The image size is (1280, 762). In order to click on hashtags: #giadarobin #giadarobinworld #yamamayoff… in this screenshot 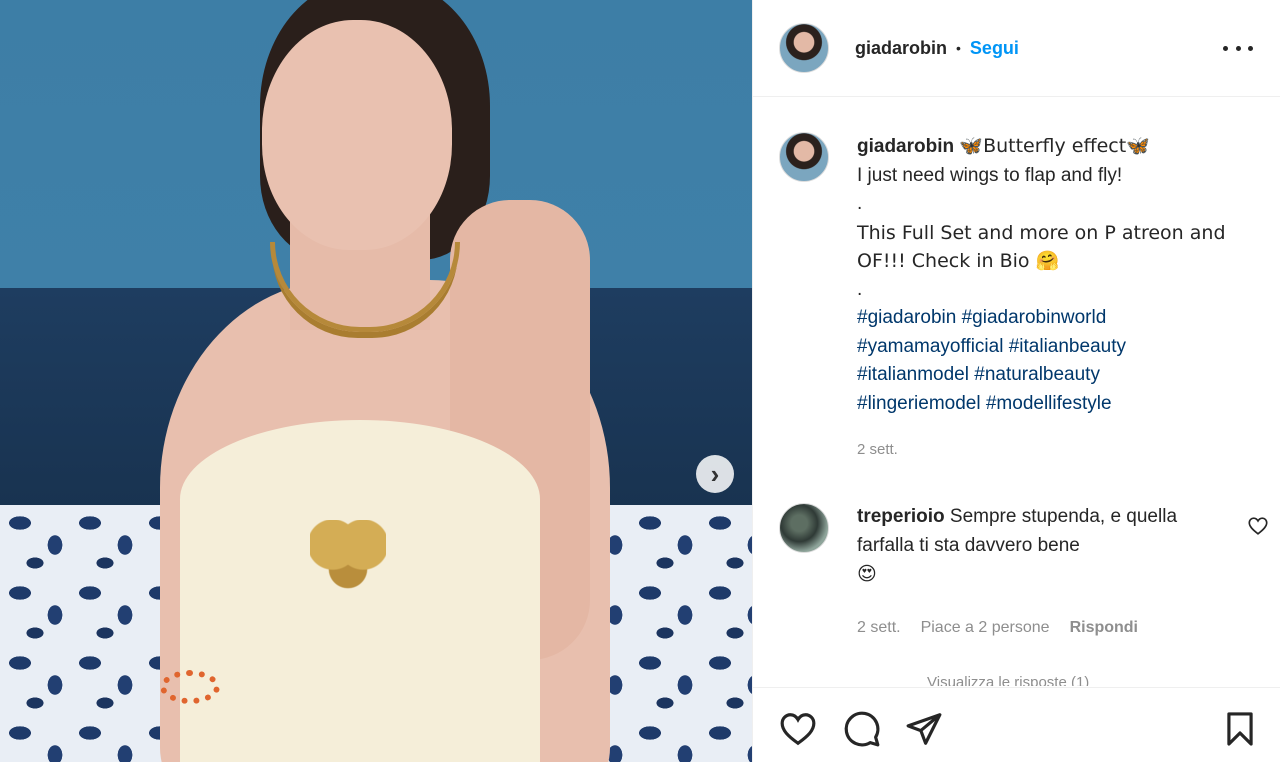, I will do `click(1057, 361)`.